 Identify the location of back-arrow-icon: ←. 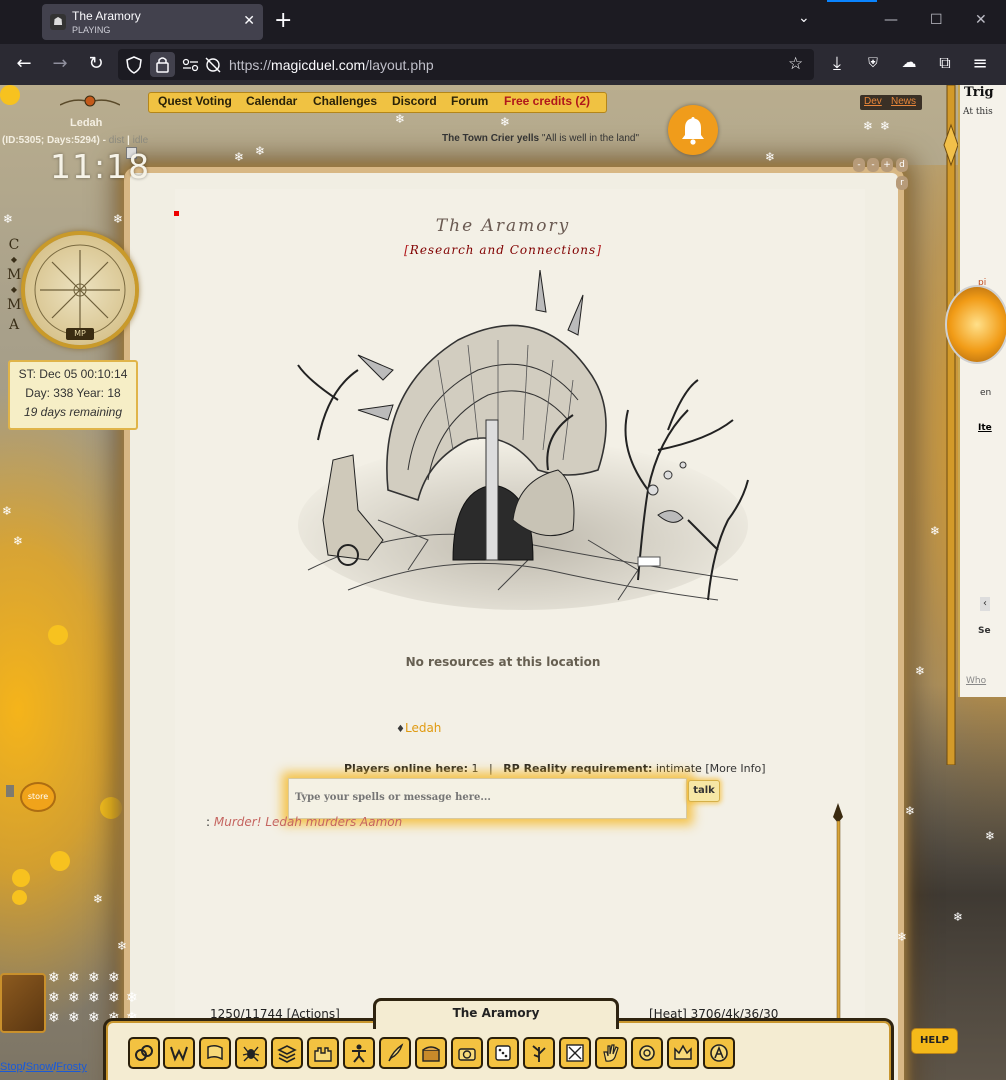
(24, 63).